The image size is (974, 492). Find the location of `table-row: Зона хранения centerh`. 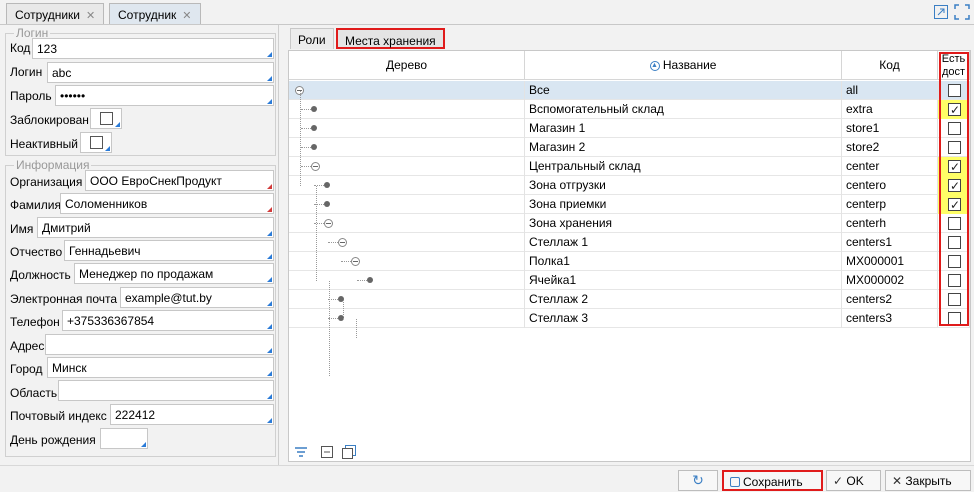

table-row: Зона хранения centerh is located at coordinates (629, 223).